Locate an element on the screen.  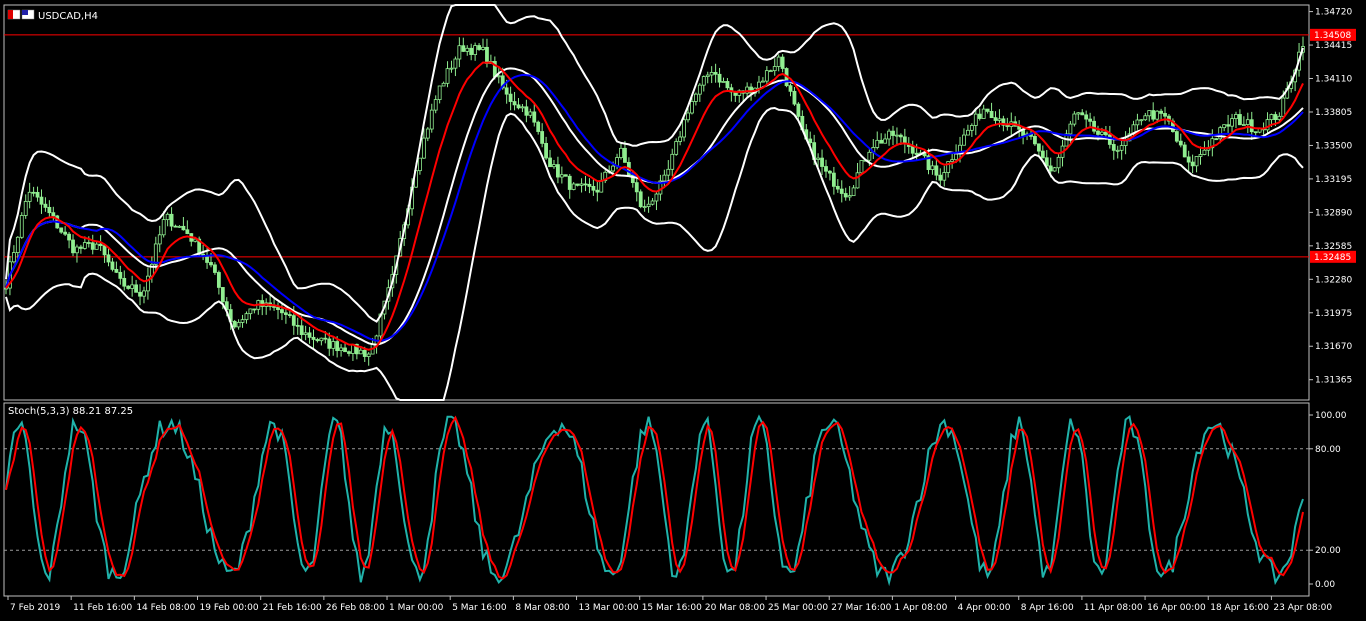
stochastic-axis: 100.00 80.00 20.00 0.00 is located at coordinates (1328, 500).